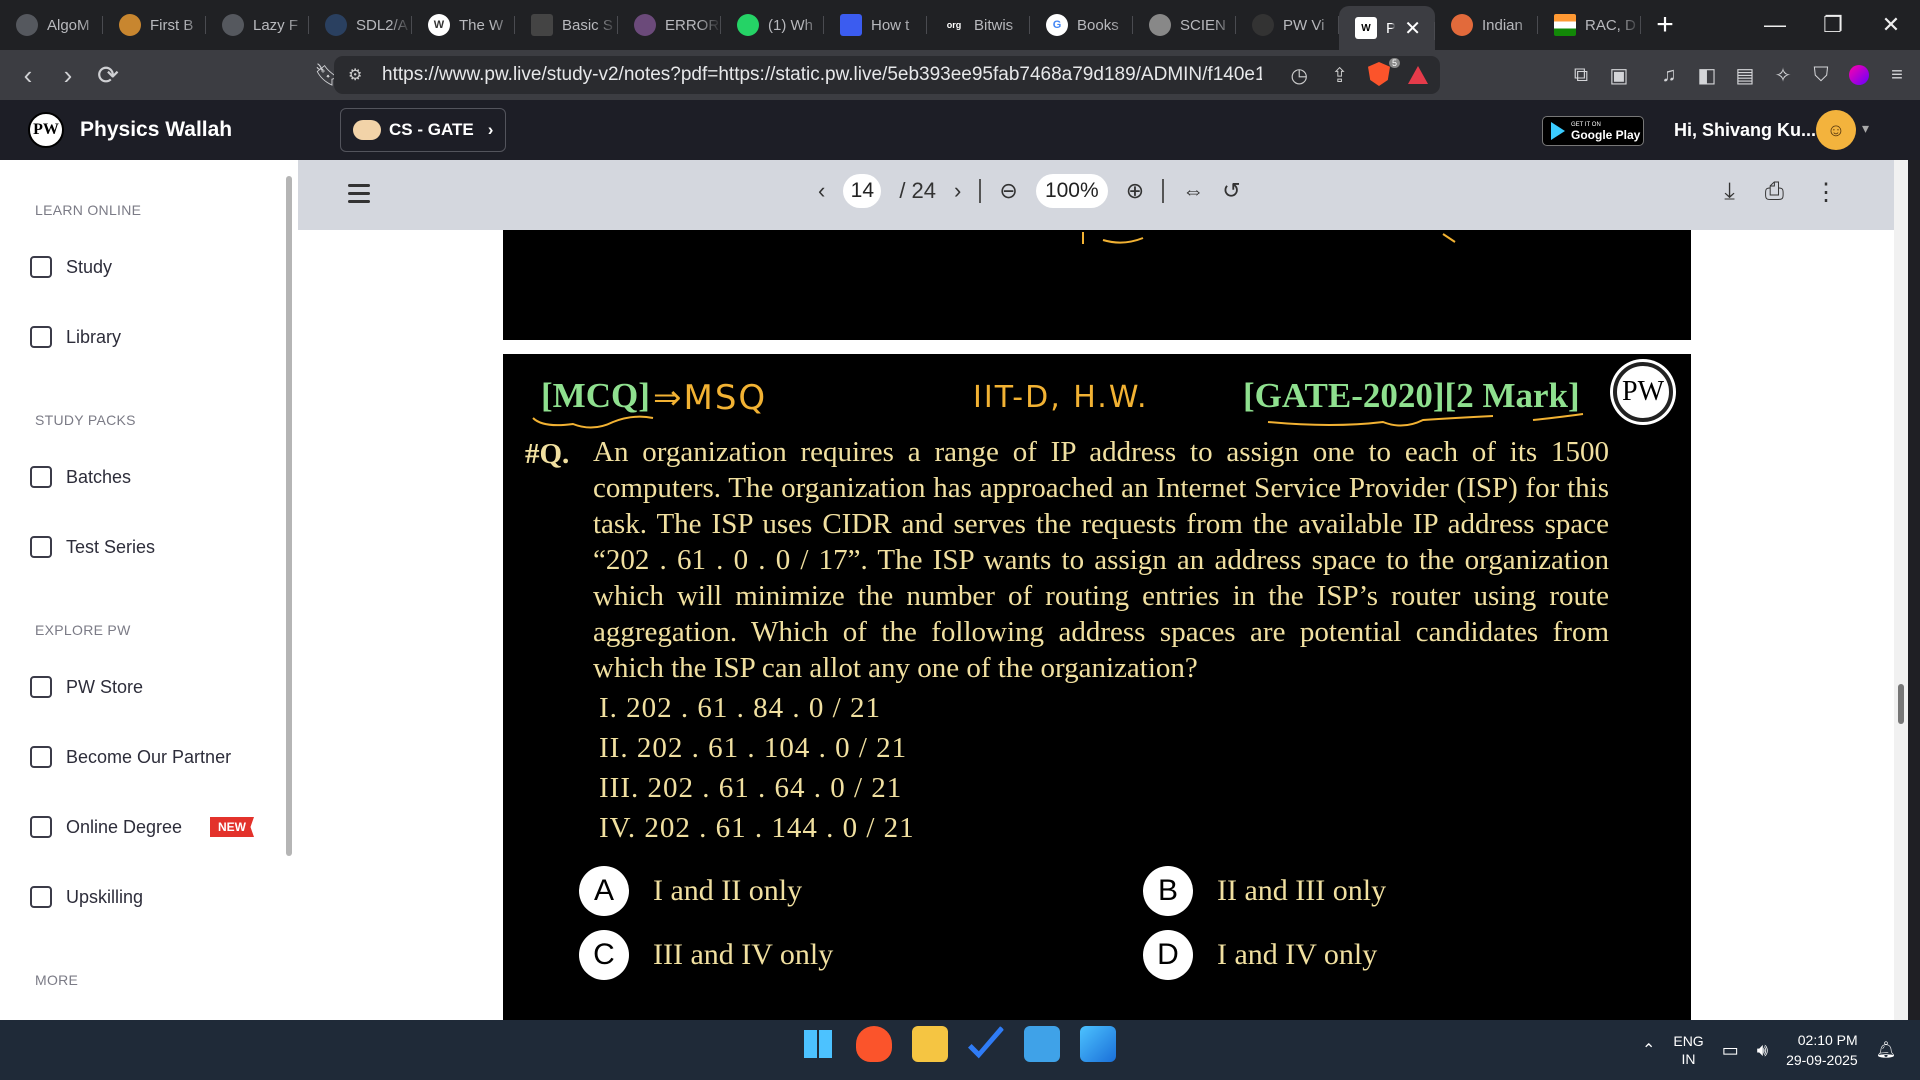  What do you see at coordinates (1669, 75) in the screenshot?
I see `media-icon: ♫` at bounding box center [1669, 75].